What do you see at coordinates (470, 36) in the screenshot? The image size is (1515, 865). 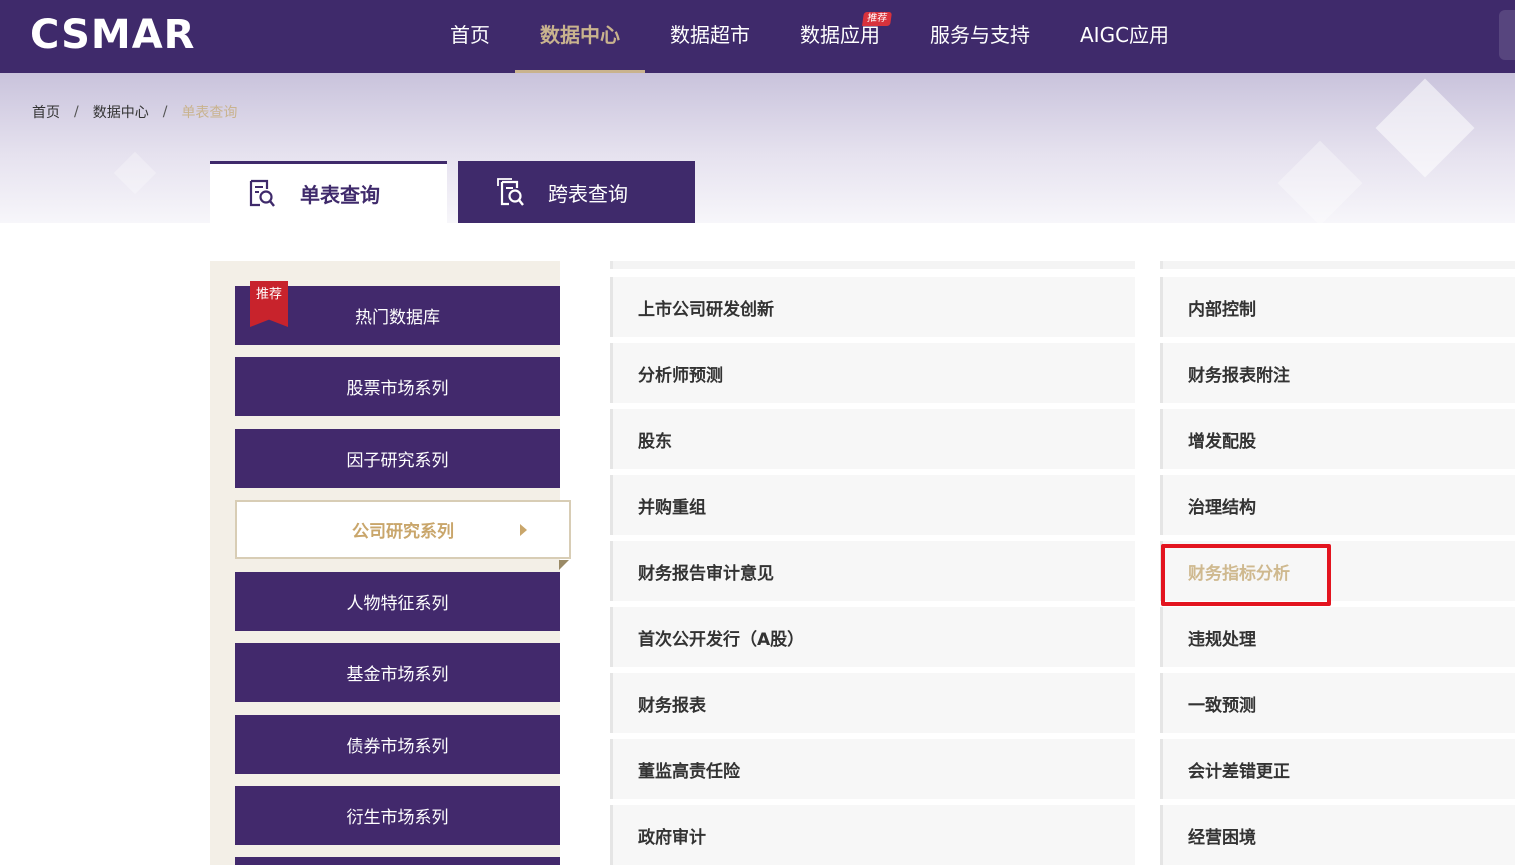 I see `nav-home: 首页` at bounding box center [470, 36].